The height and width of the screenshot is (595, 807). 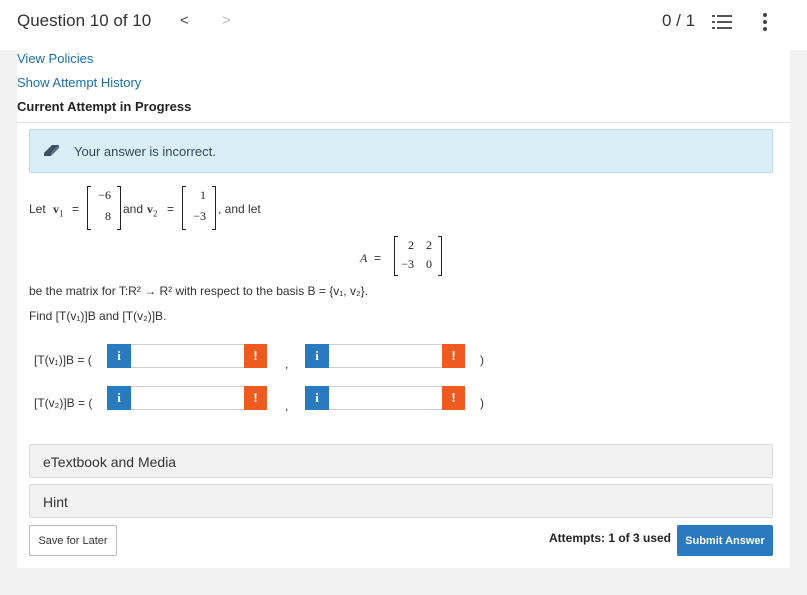 What do you see at coordinates (171, 209) in the screenshot?
I see `equals-sign-2: =` at bounding box center [171, 209].